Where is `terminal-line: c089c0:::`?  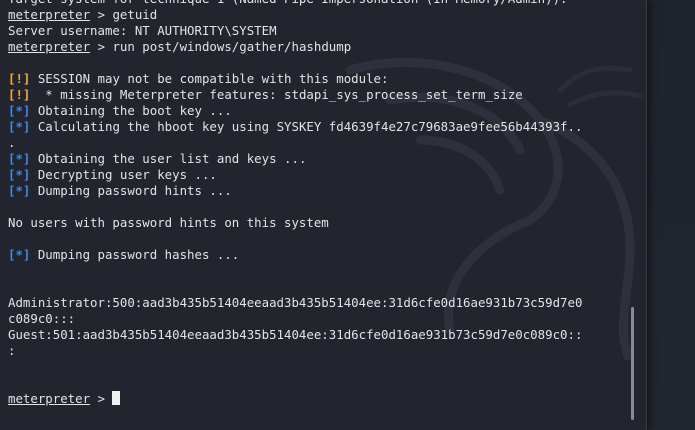 terminal-line: c089c0::: is located at coordinates (318, 319).